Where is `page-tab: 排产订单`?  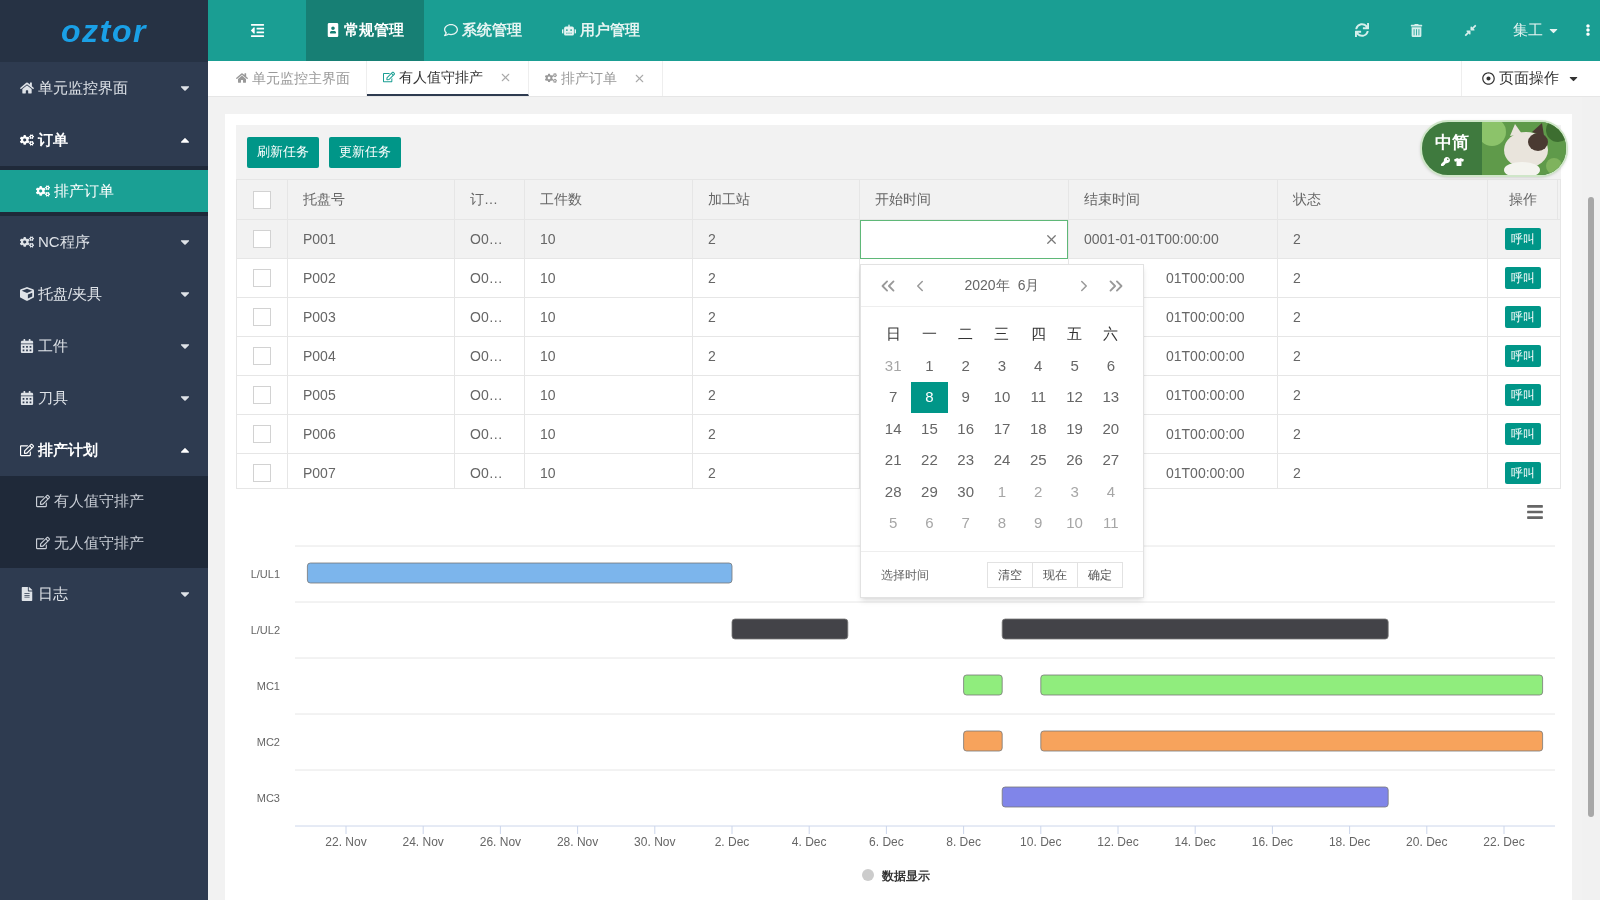
page-tab: 排产订单 is located at coordinates (596, 78).